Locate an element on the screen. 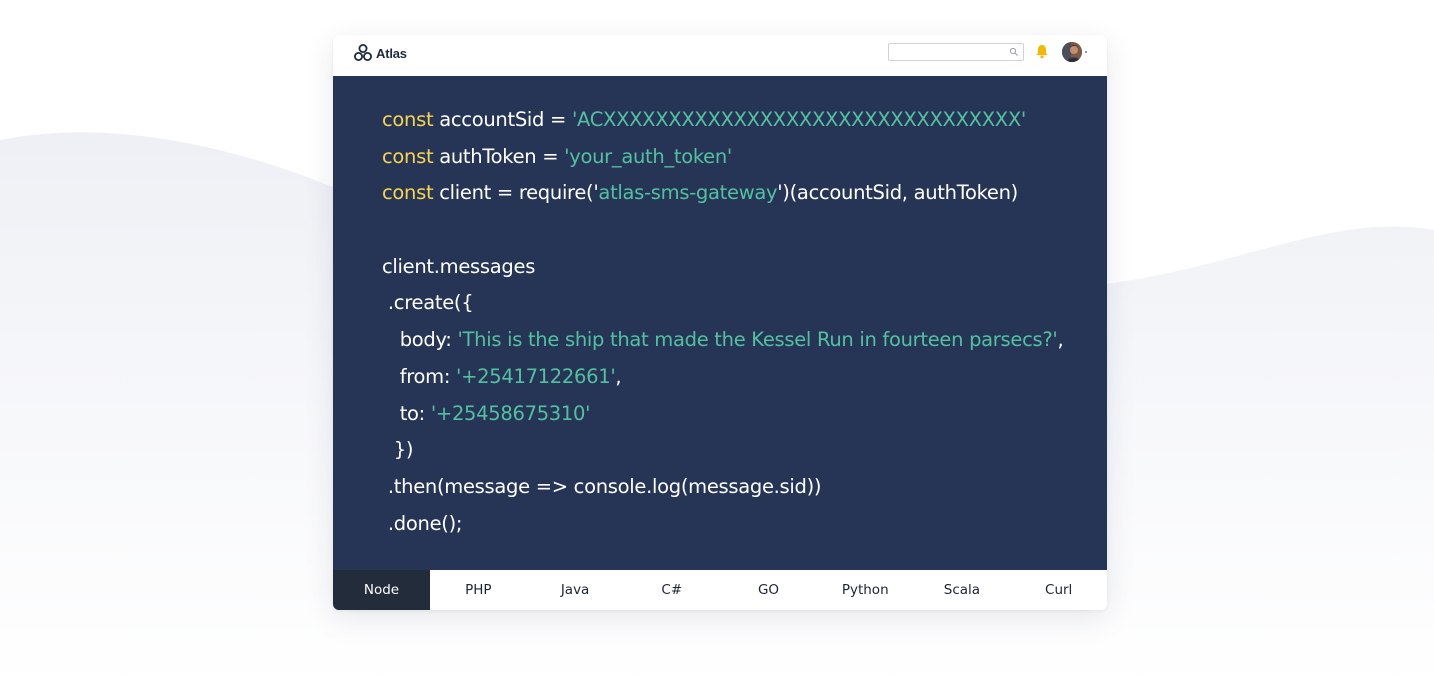 This screenshot has height=688, width=1434. code-text: authToken = is located at coordinates (499, 156).